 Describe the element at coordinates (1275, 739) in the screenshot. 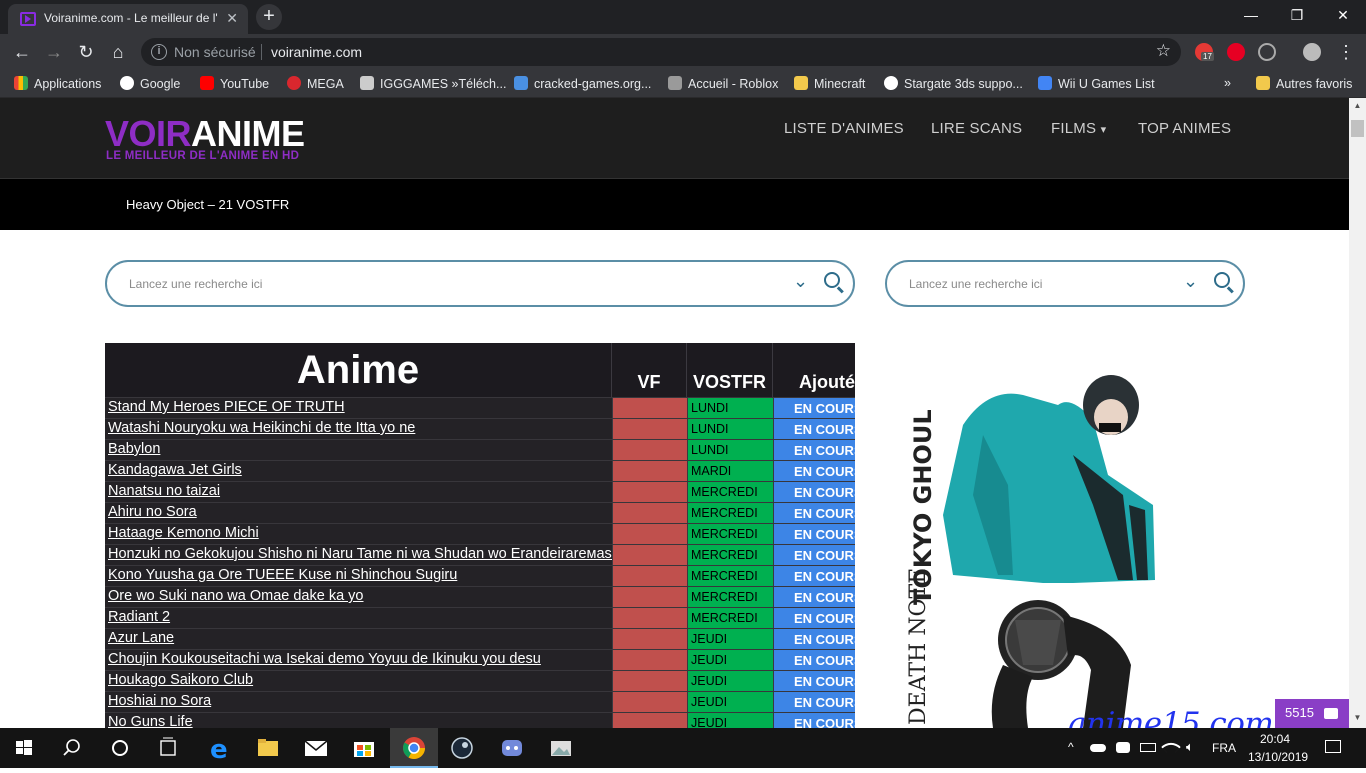

I see `clock-time: 20:04` at that location.